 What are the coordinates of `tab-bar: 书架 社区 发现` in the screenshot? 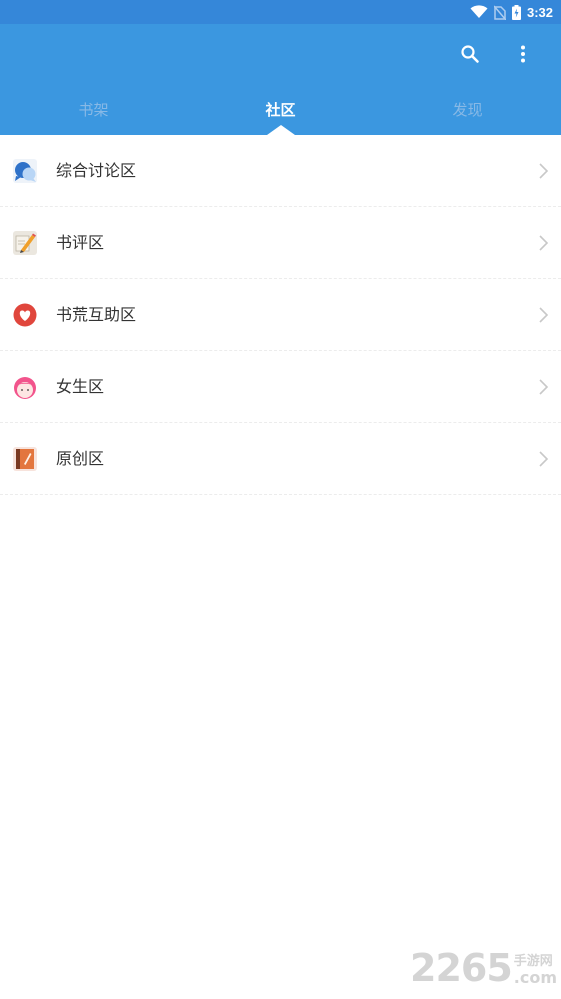 It's located at (280, 113).